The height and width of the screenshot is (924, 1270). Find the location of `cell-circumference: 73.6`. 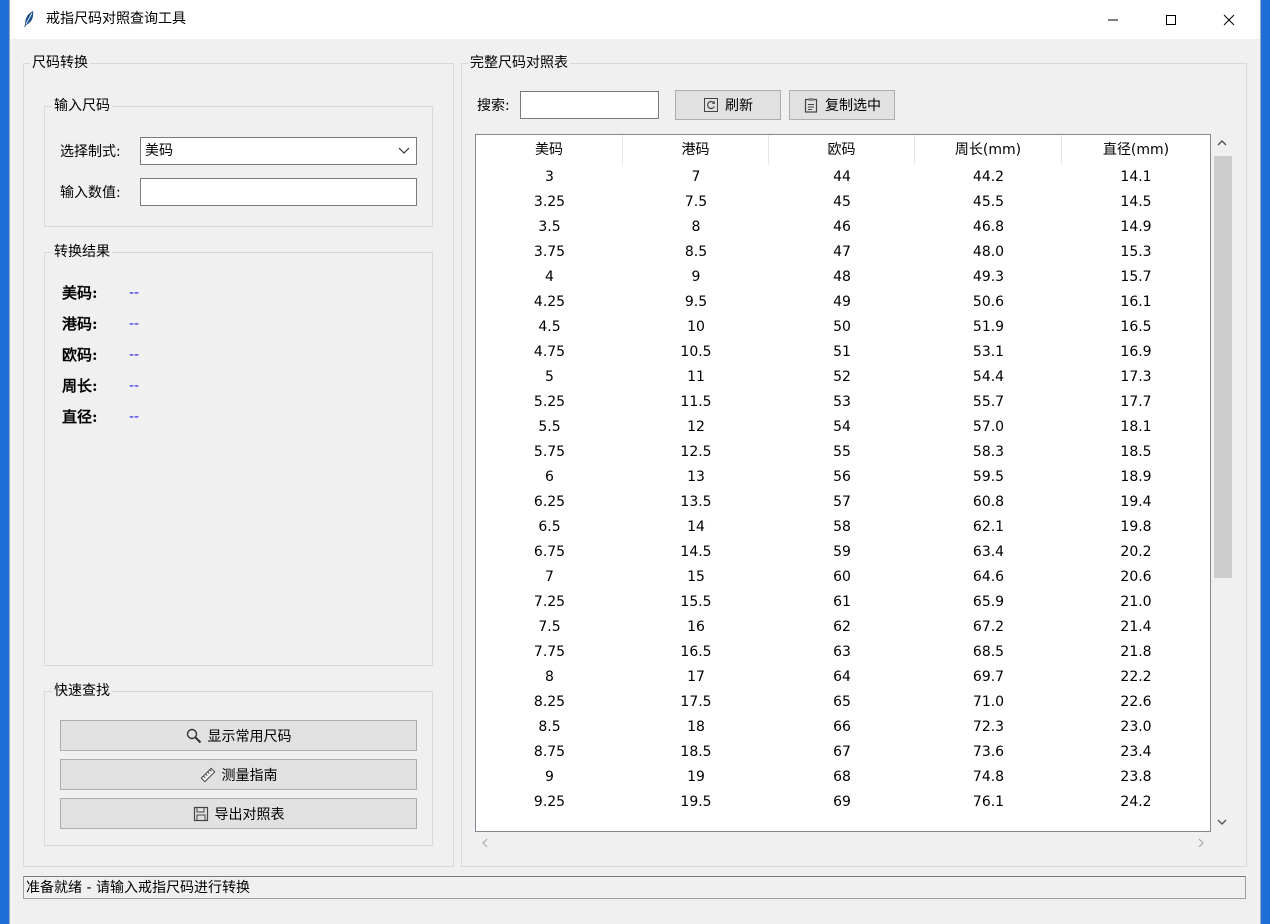

cell-circumference: 73.6 is located at coordinates (988, 752).